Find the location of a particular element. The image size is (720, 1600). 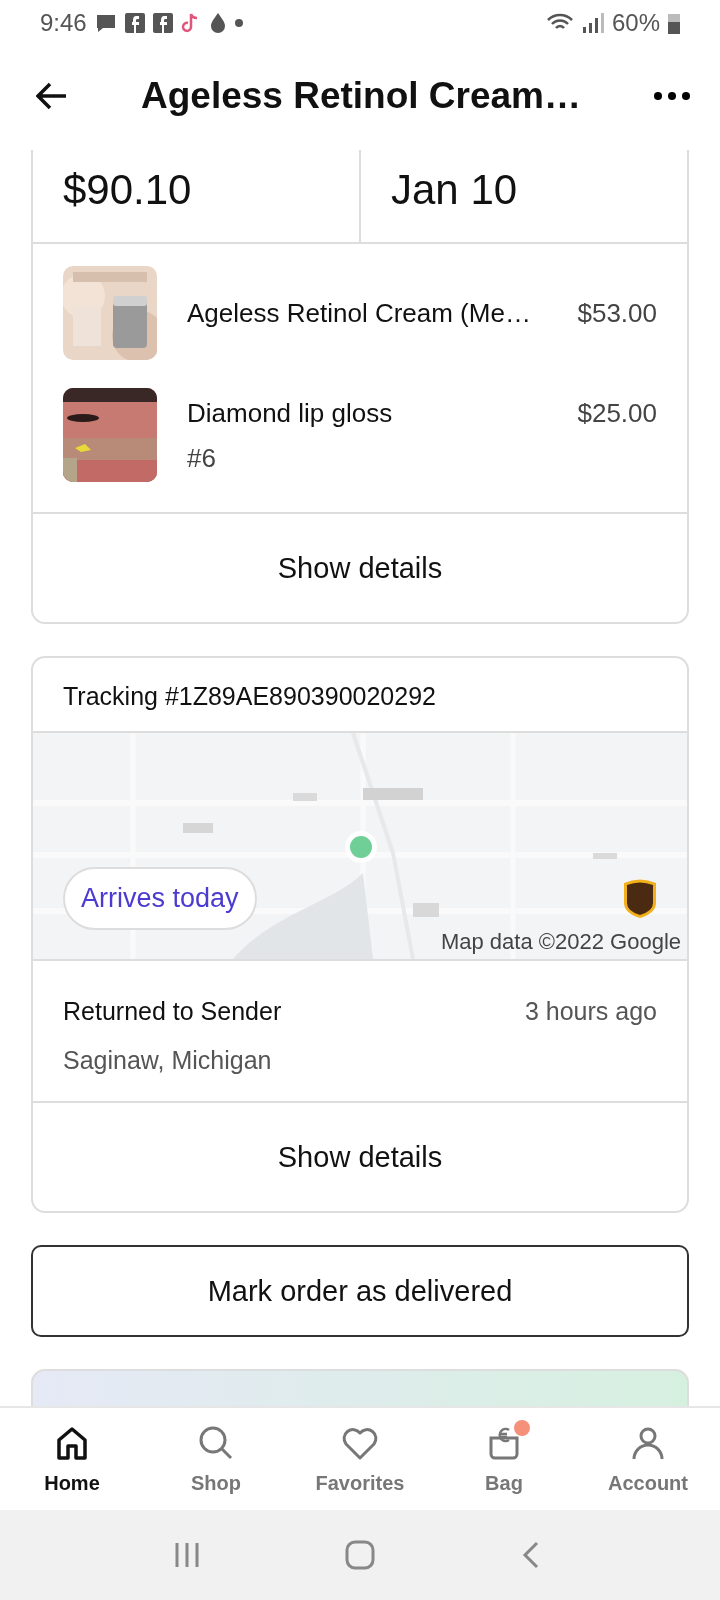

mark-delivered-button: Mark order as delivered is located at coordinates (360, 1291).